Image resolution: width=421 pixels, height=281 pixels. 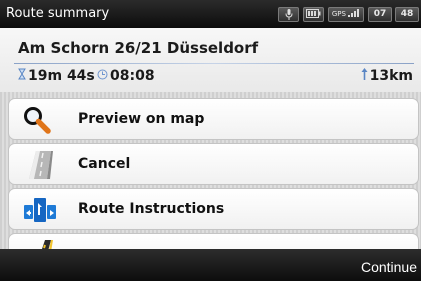 I want to click on arrival-value: 08:08, so click(x=132, y=76).